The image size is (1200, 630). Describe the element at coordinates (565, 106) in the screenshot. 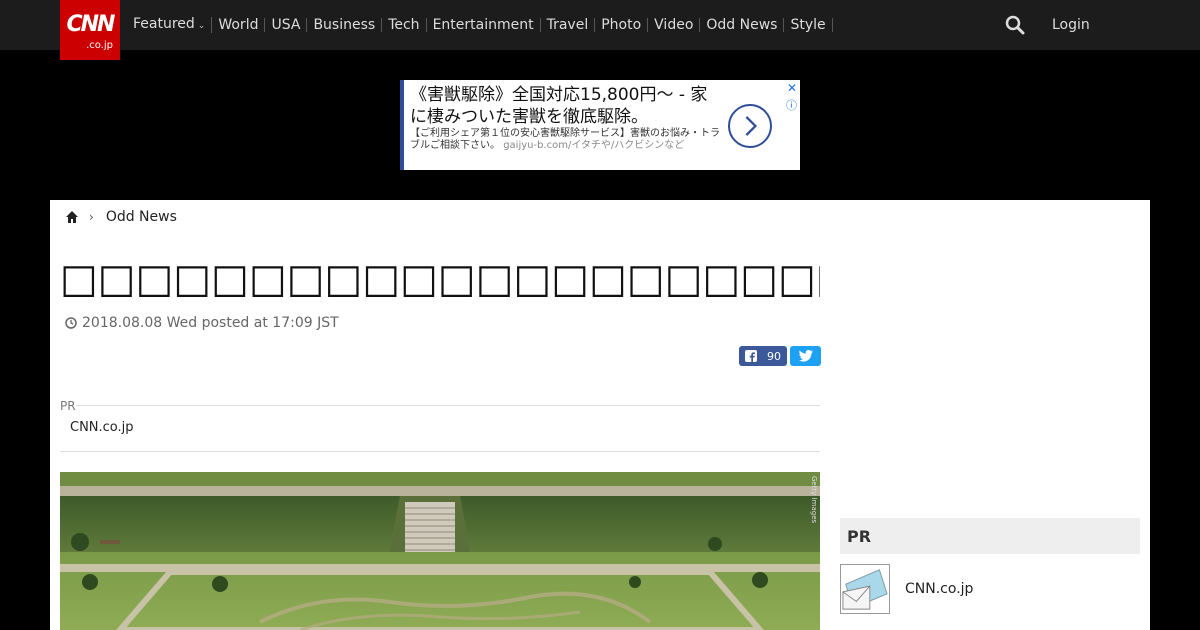

I see `ad-title: 《害獣駆除》全国対応15,800円〜 - 家に棲みついた害獣を徹底駆除。` at that location.